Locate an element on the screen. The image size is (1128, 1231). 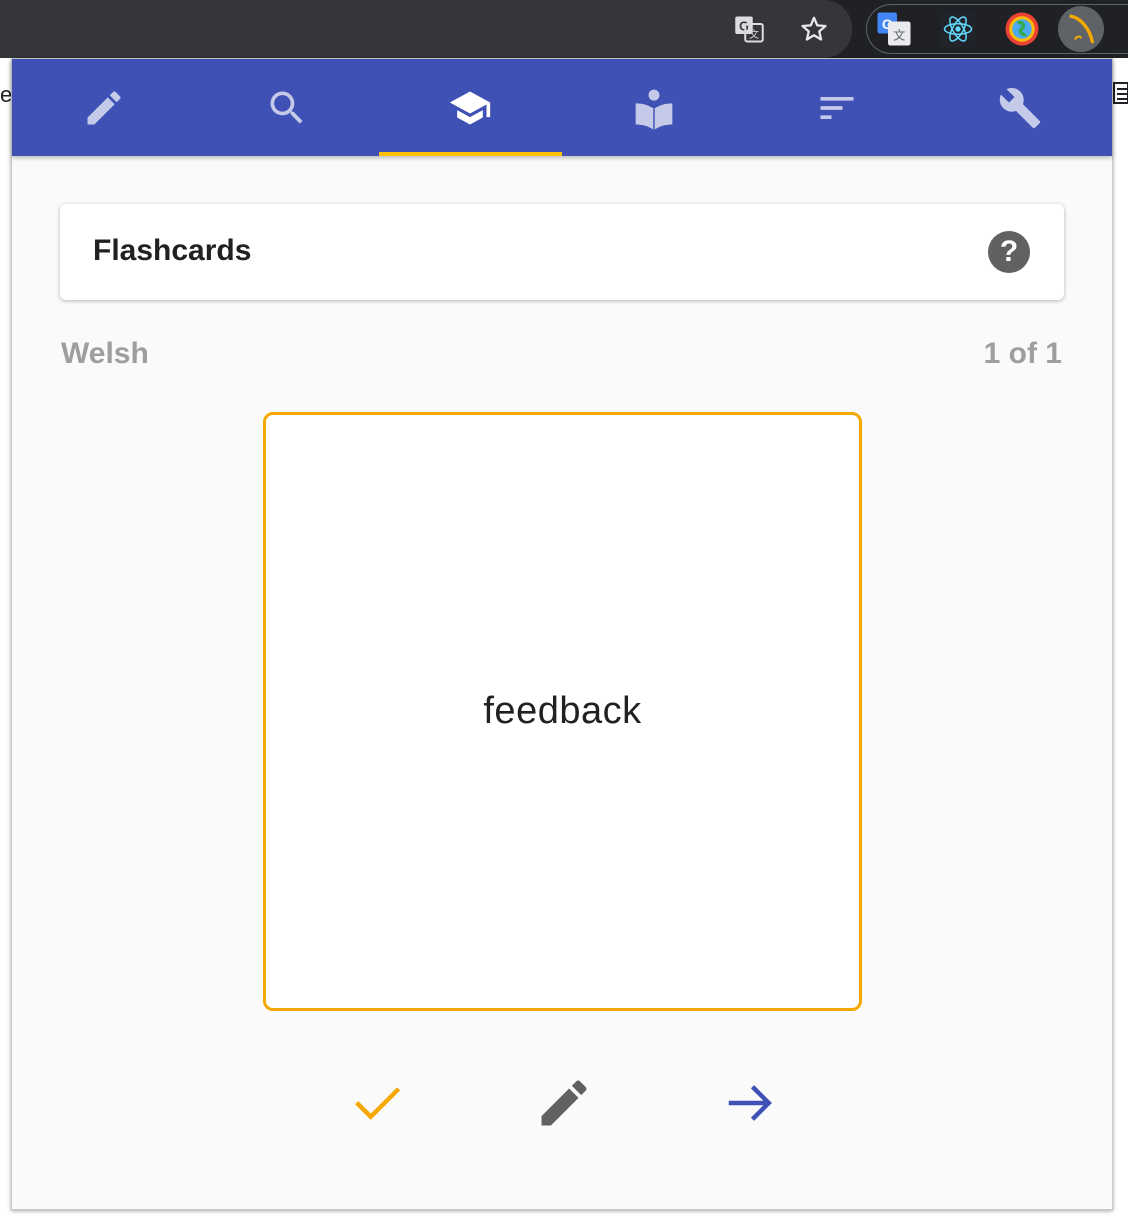
tab-sort is located at coordinates (836, 107).